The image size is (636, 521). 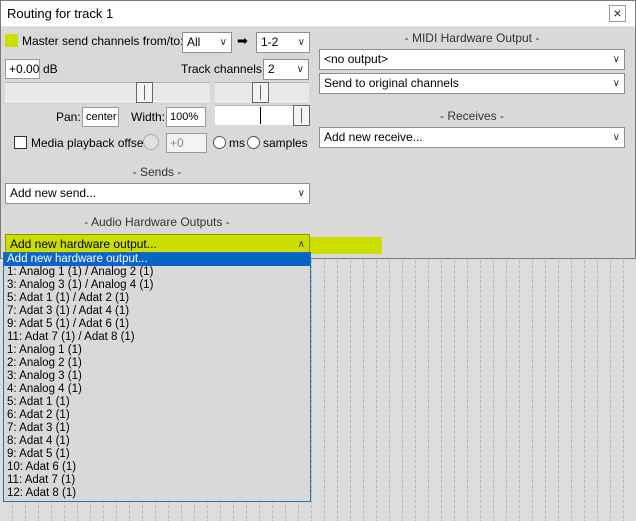 What do you see at coordinates (157, 389) in the screenshot?
I see `list-item: 4: Analog 4 (1)` at bounding box center [157, 389].